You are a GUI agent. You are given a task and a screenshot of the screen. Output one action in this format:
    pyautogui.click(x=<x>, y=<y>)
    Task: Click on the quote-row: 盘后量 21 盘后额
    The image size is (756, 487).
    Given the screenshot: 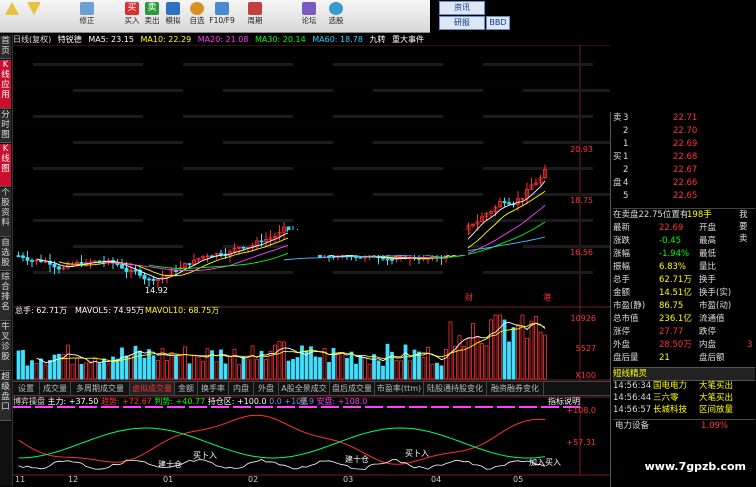 What is the action you would take?
    pyautogui.click(x=684, y=358)
    